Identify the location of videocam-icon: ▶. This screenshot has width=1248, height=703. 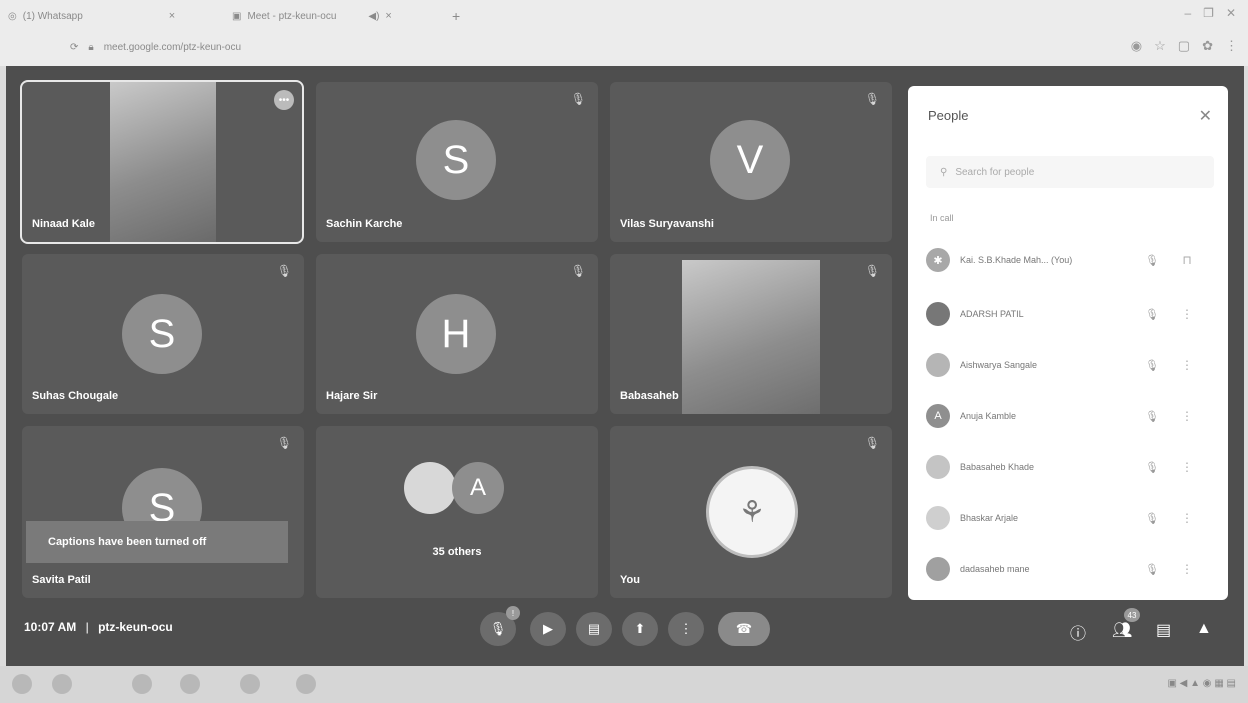
(548, 628).